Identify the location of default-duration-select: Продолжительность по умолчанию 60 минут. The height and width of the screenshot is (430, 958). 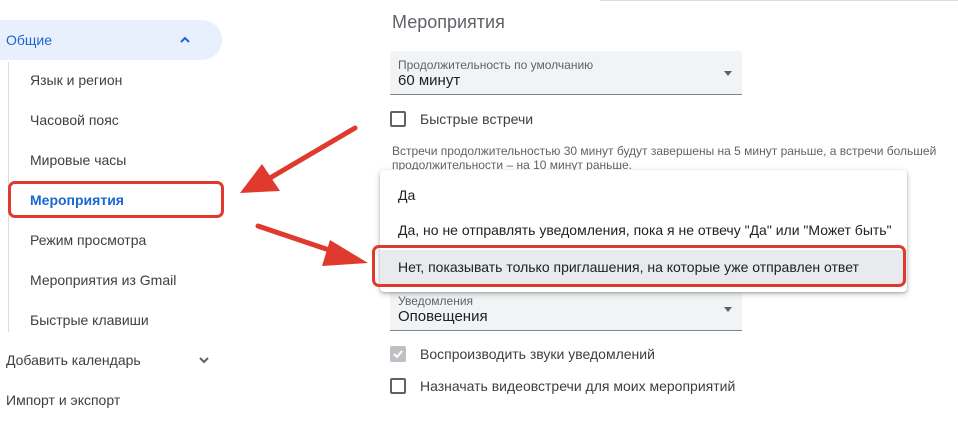
(566, 73).